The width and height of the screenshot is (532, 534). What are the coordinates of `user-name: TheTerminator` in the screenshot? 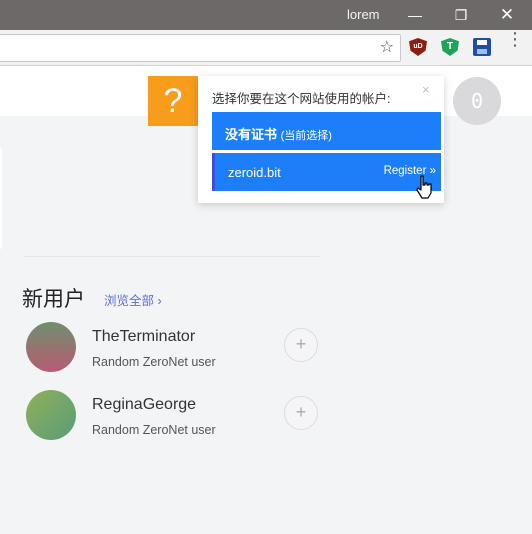 It's located at (143, 337).